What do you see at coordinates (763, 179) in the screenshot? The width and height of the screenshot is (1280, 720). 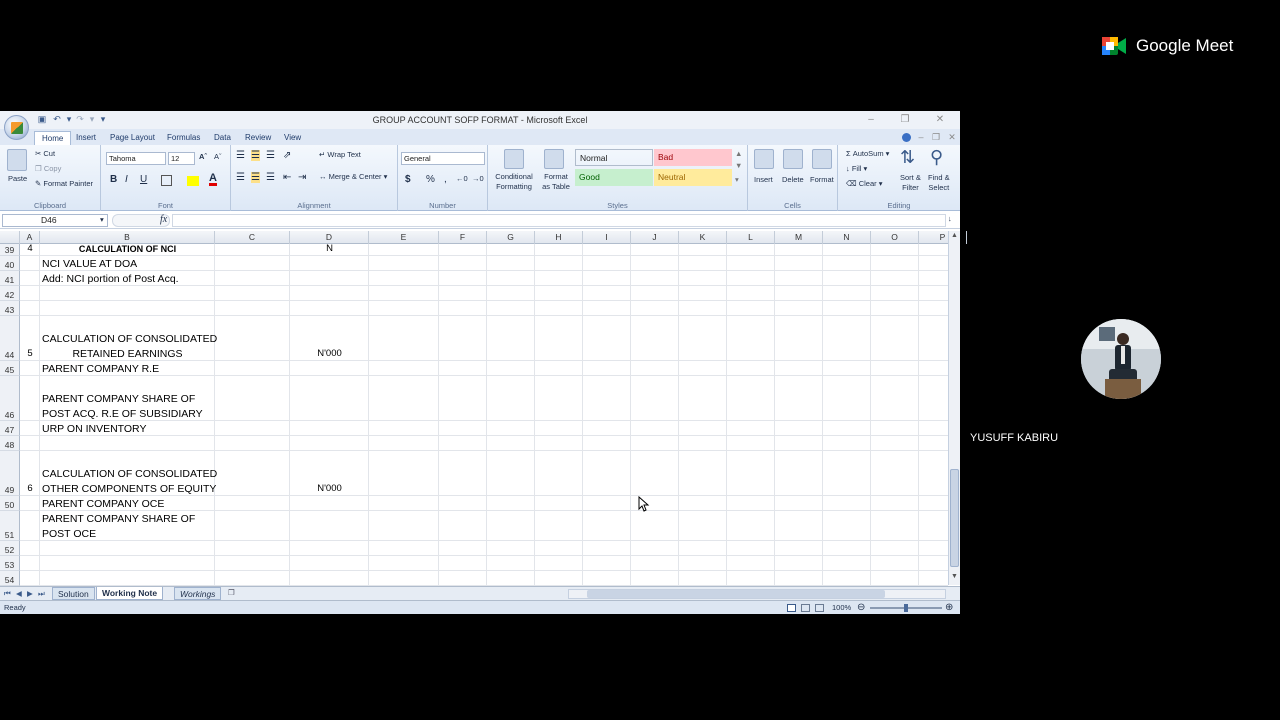 I see `insert-cells-button: Insert` at bounding box center [763, 179].